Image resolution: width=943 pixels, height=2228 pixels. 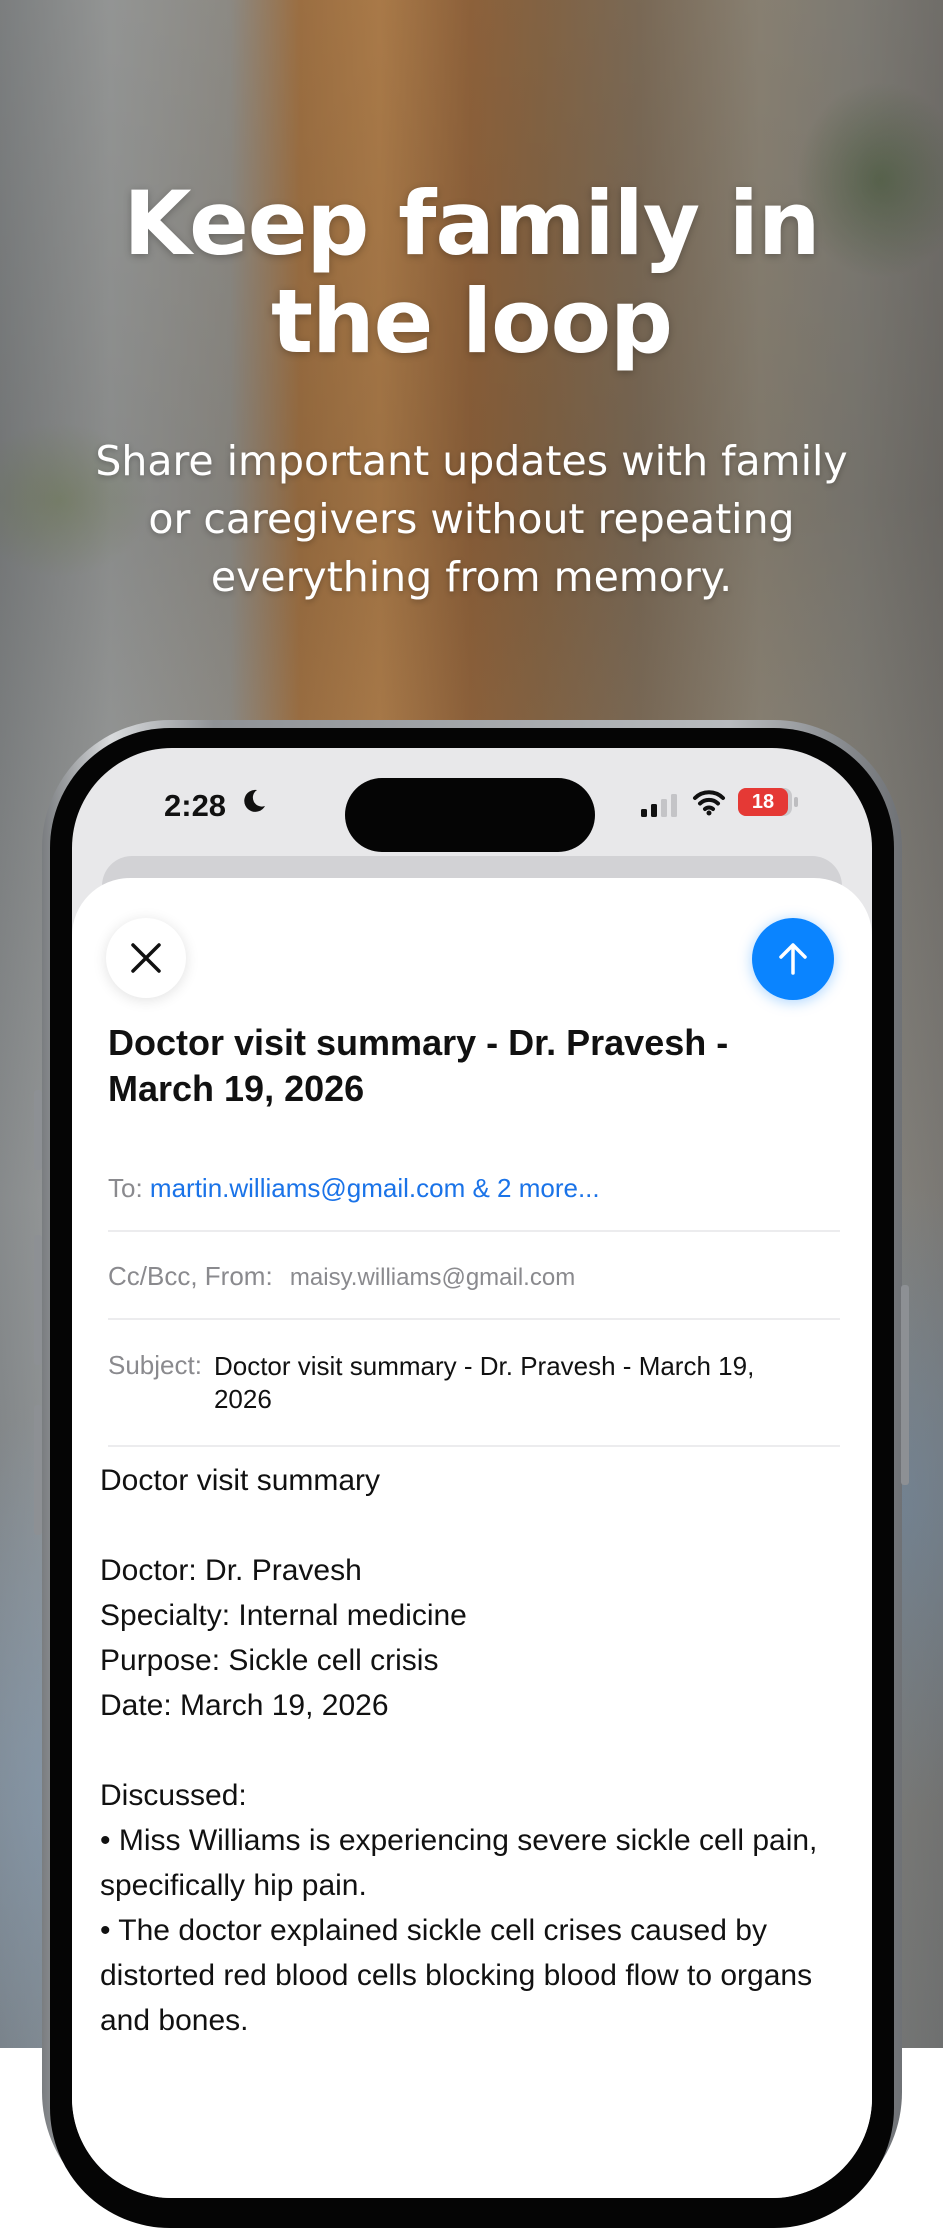 What do you see at coordinates (470, 815) in the screenshot?
I see `dynamic-island` at bounding box center [470, 815].